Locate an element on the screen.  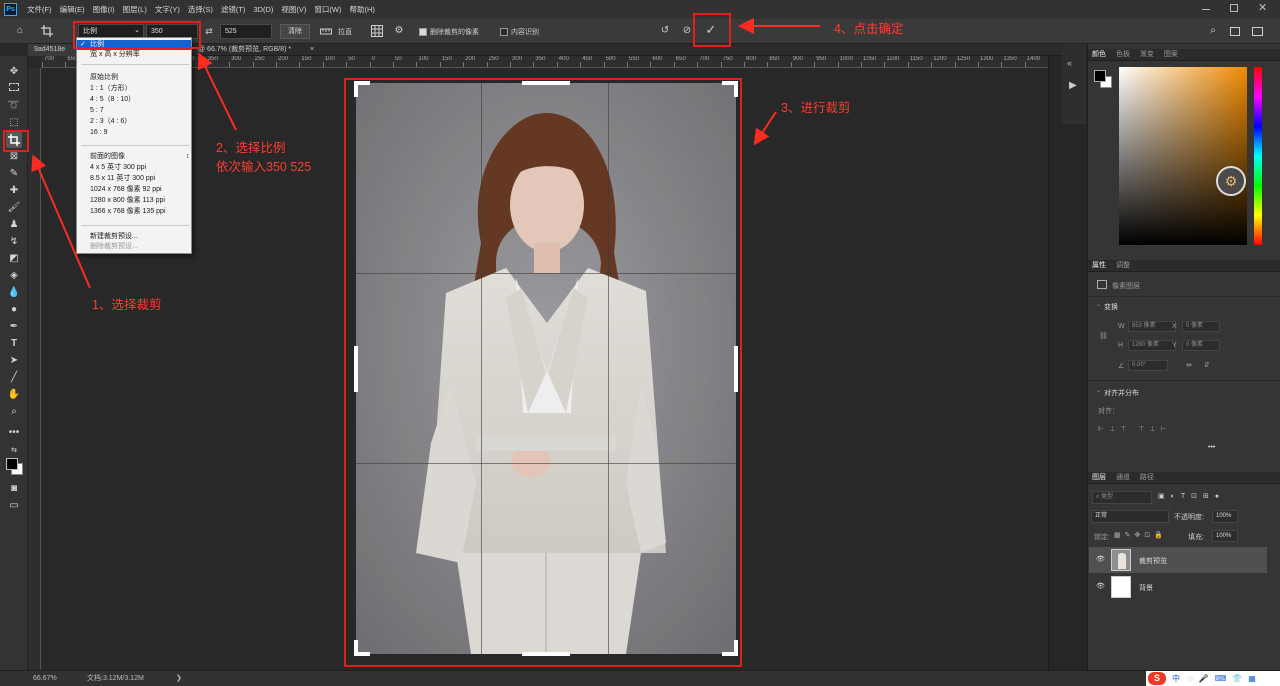
annotation-step1: 1、选择裁剪 is located at coordinates (127, 305).